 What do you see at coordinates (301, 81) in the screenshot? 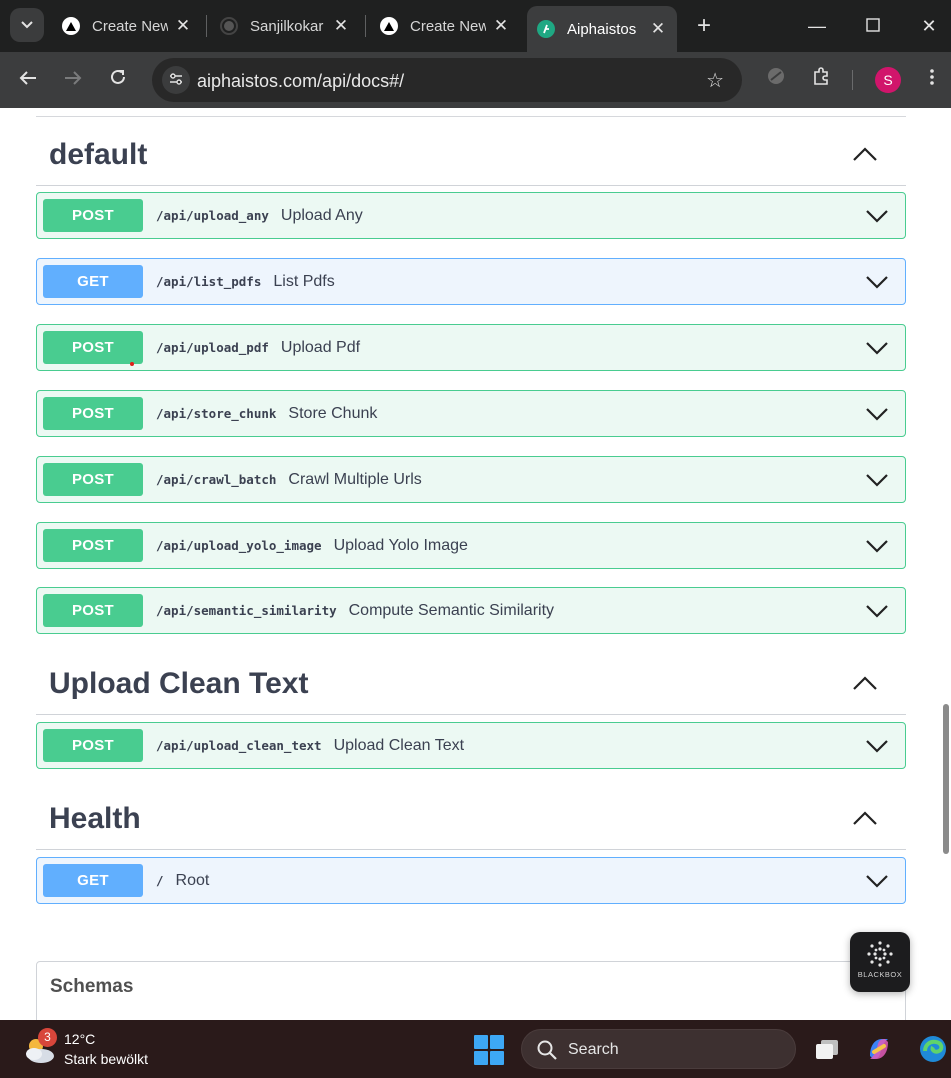
I see `url-text: aiphaistos.com/api/docs#/` at bounding box center [301, 81].